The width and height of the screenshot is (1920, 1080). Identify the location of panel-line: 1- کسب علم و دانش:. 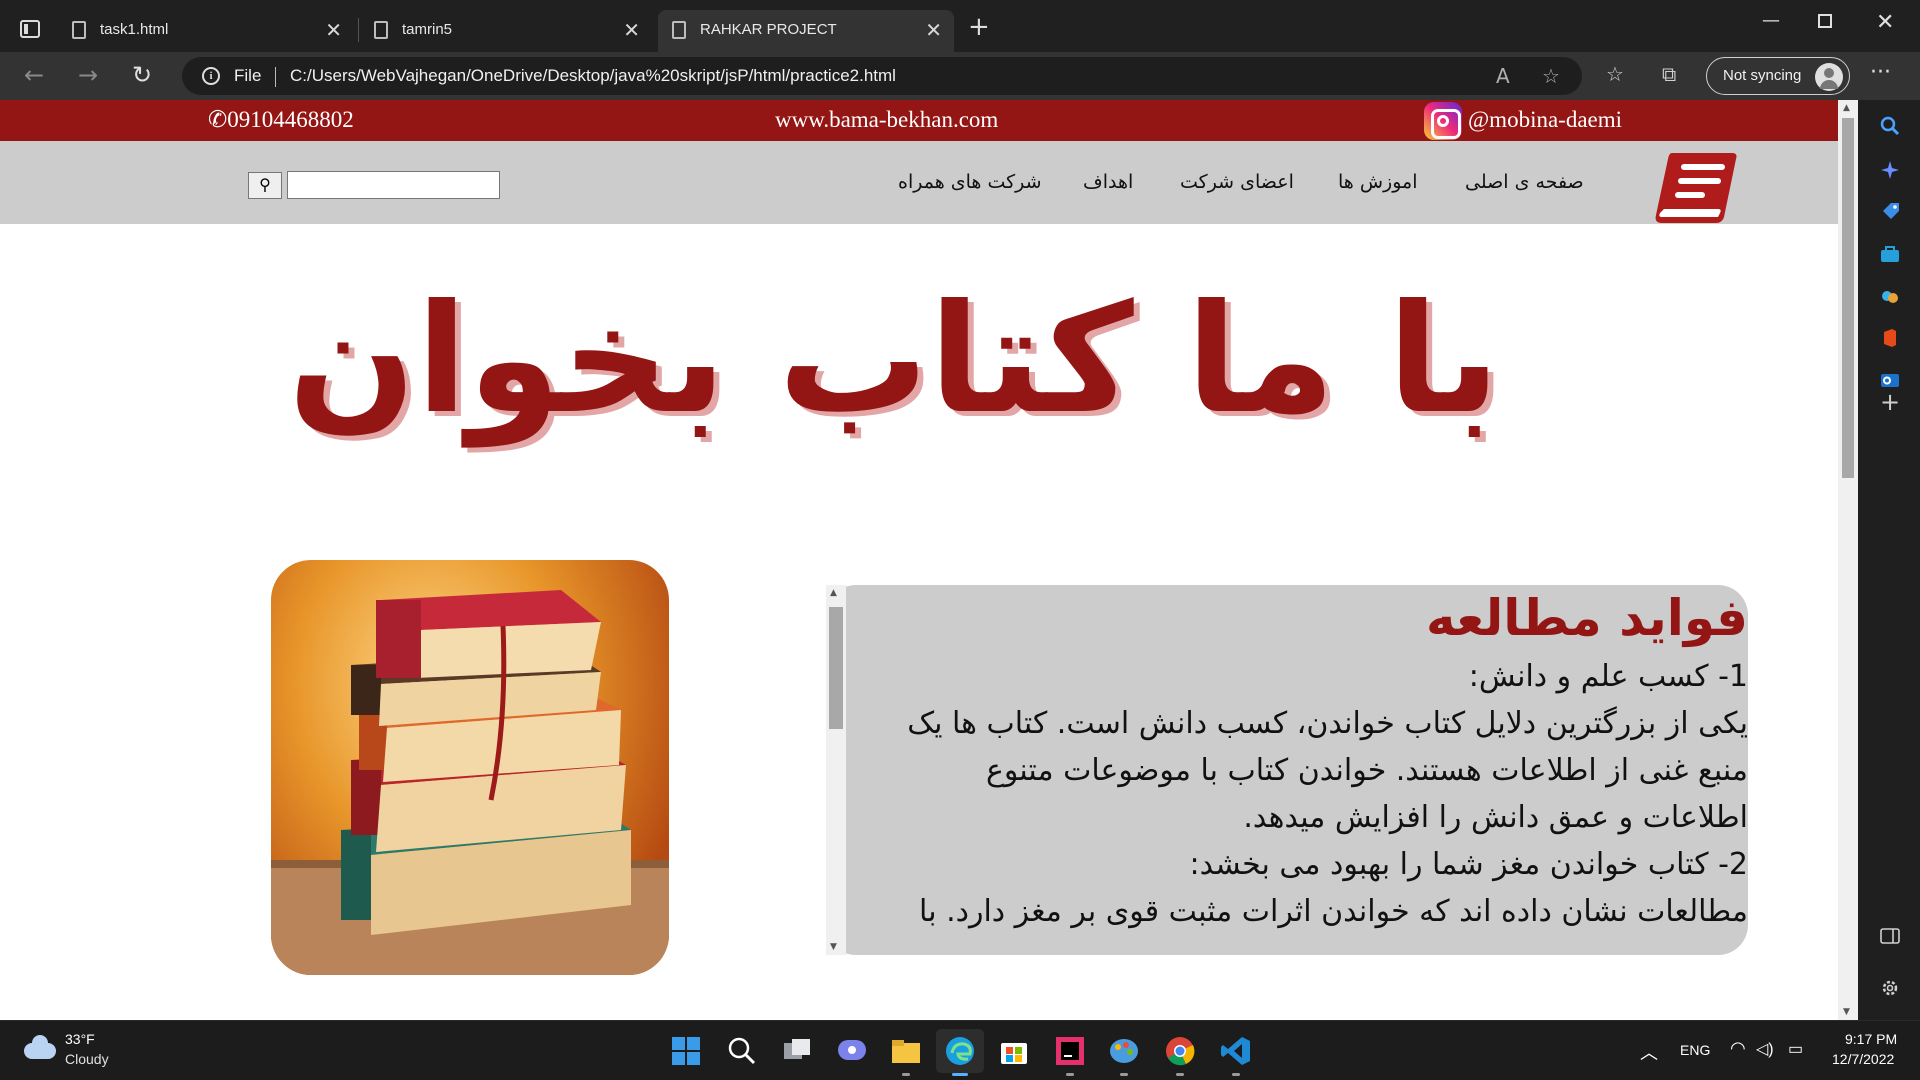
(1608, 676).